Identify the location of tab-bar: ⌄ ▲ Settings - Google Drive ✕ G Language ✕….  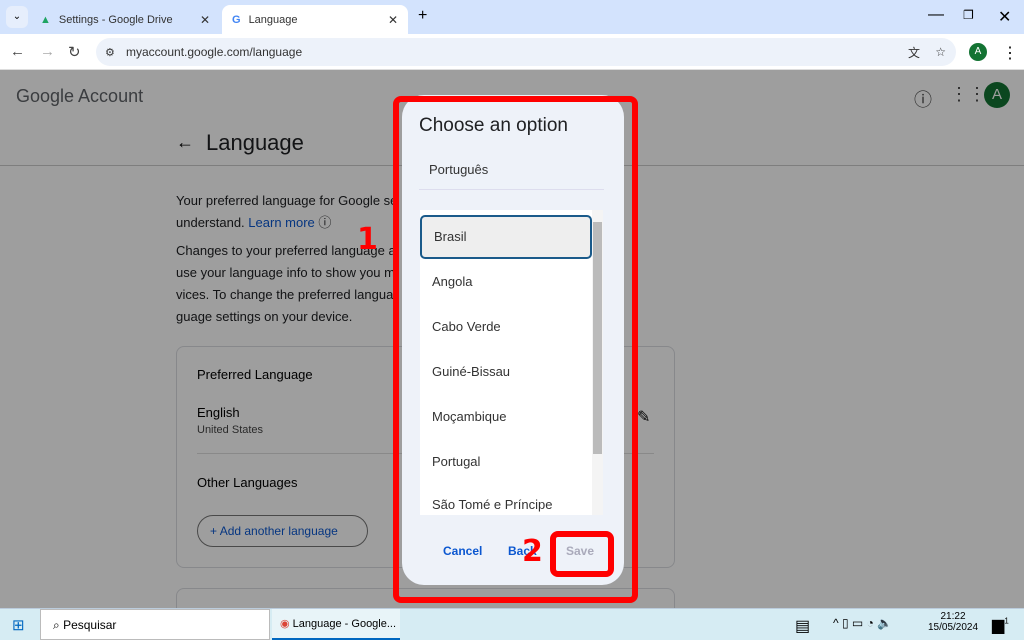
(512, 17).